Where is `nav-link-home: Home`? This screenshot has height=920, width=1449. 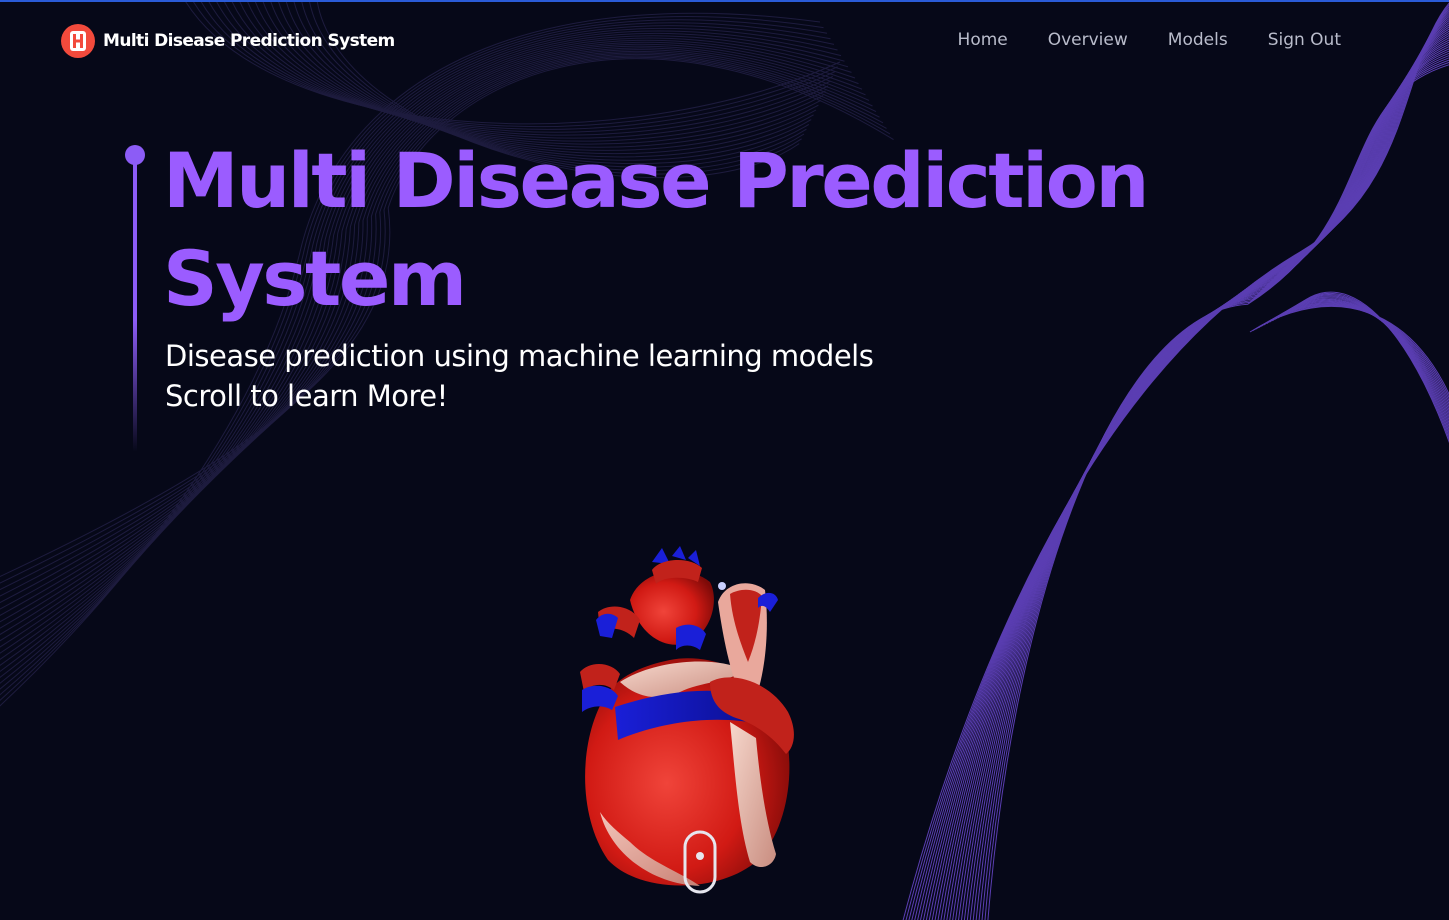
nav-link-home: Home is located at coordinates (983, 40).